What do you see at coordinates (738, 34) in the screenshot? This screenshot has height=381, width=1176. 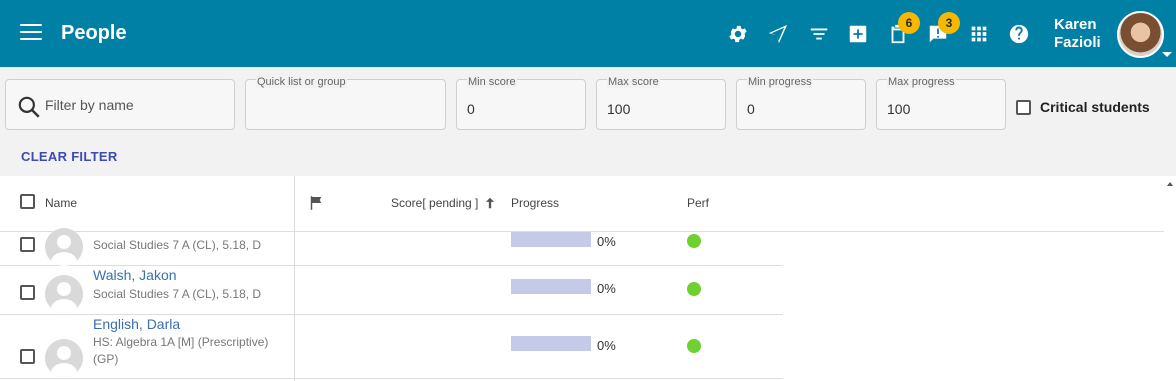 I see `gear-icon` at bounding box center [738, 34].